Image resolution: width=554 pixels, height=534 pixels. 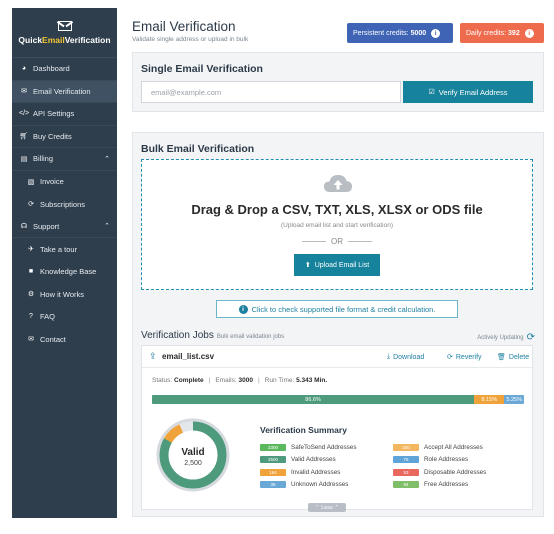 I want to click on summary-label: Disposable Addresses, so click(x=455, y=472).